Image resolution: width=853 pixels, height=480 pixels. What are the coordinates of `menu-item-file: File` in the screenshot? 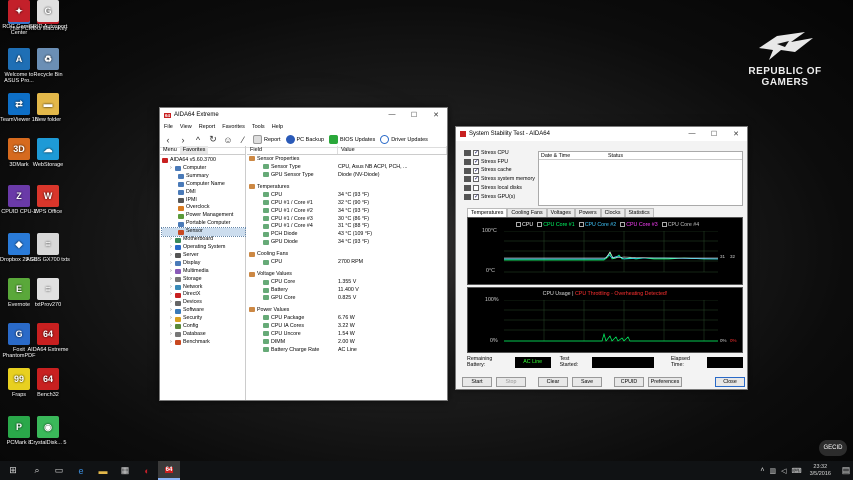 It's located at (168, 127).